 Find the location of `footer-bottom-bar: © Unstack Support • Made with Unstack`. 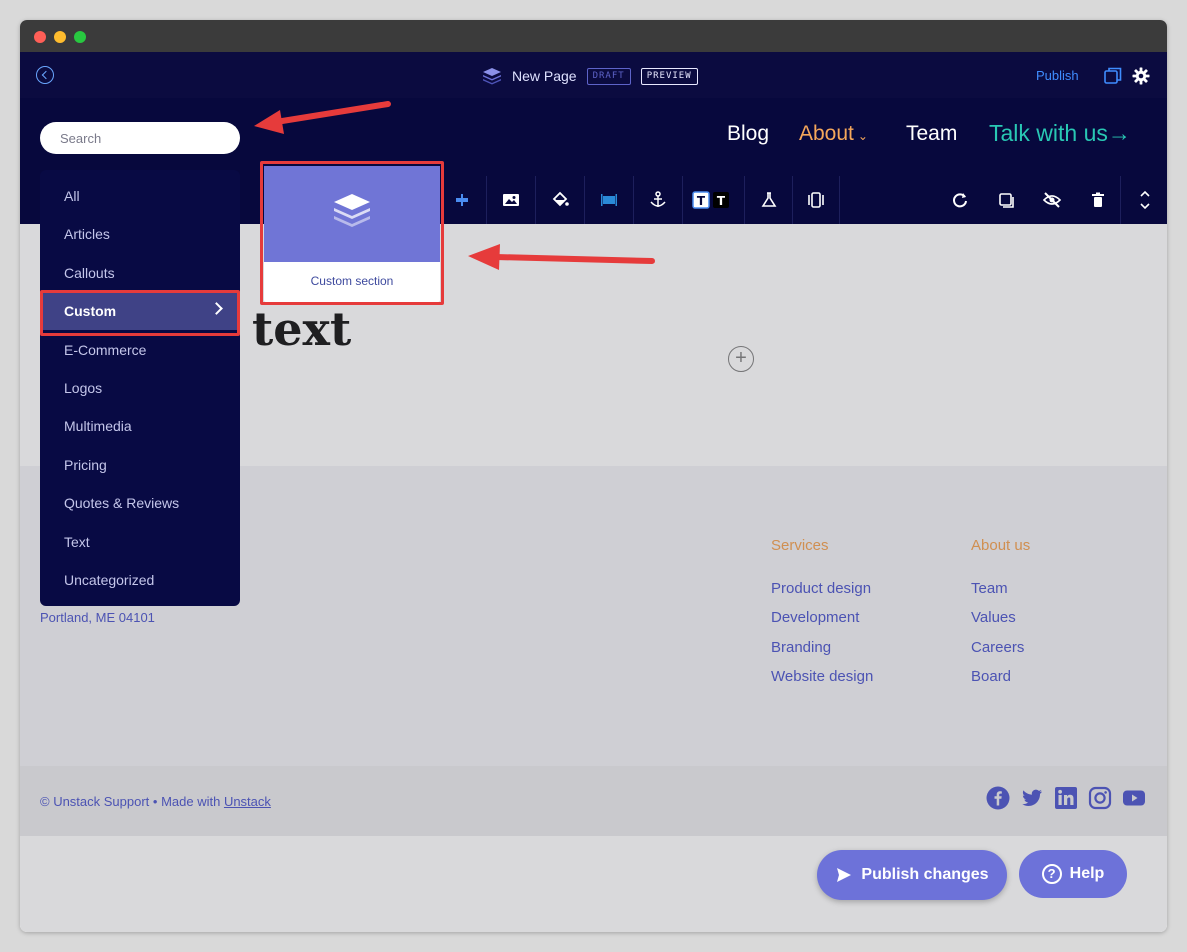

footer-bottom-bar: © Unstack Support • Made with Unstack is located at coordinates (593, 801).